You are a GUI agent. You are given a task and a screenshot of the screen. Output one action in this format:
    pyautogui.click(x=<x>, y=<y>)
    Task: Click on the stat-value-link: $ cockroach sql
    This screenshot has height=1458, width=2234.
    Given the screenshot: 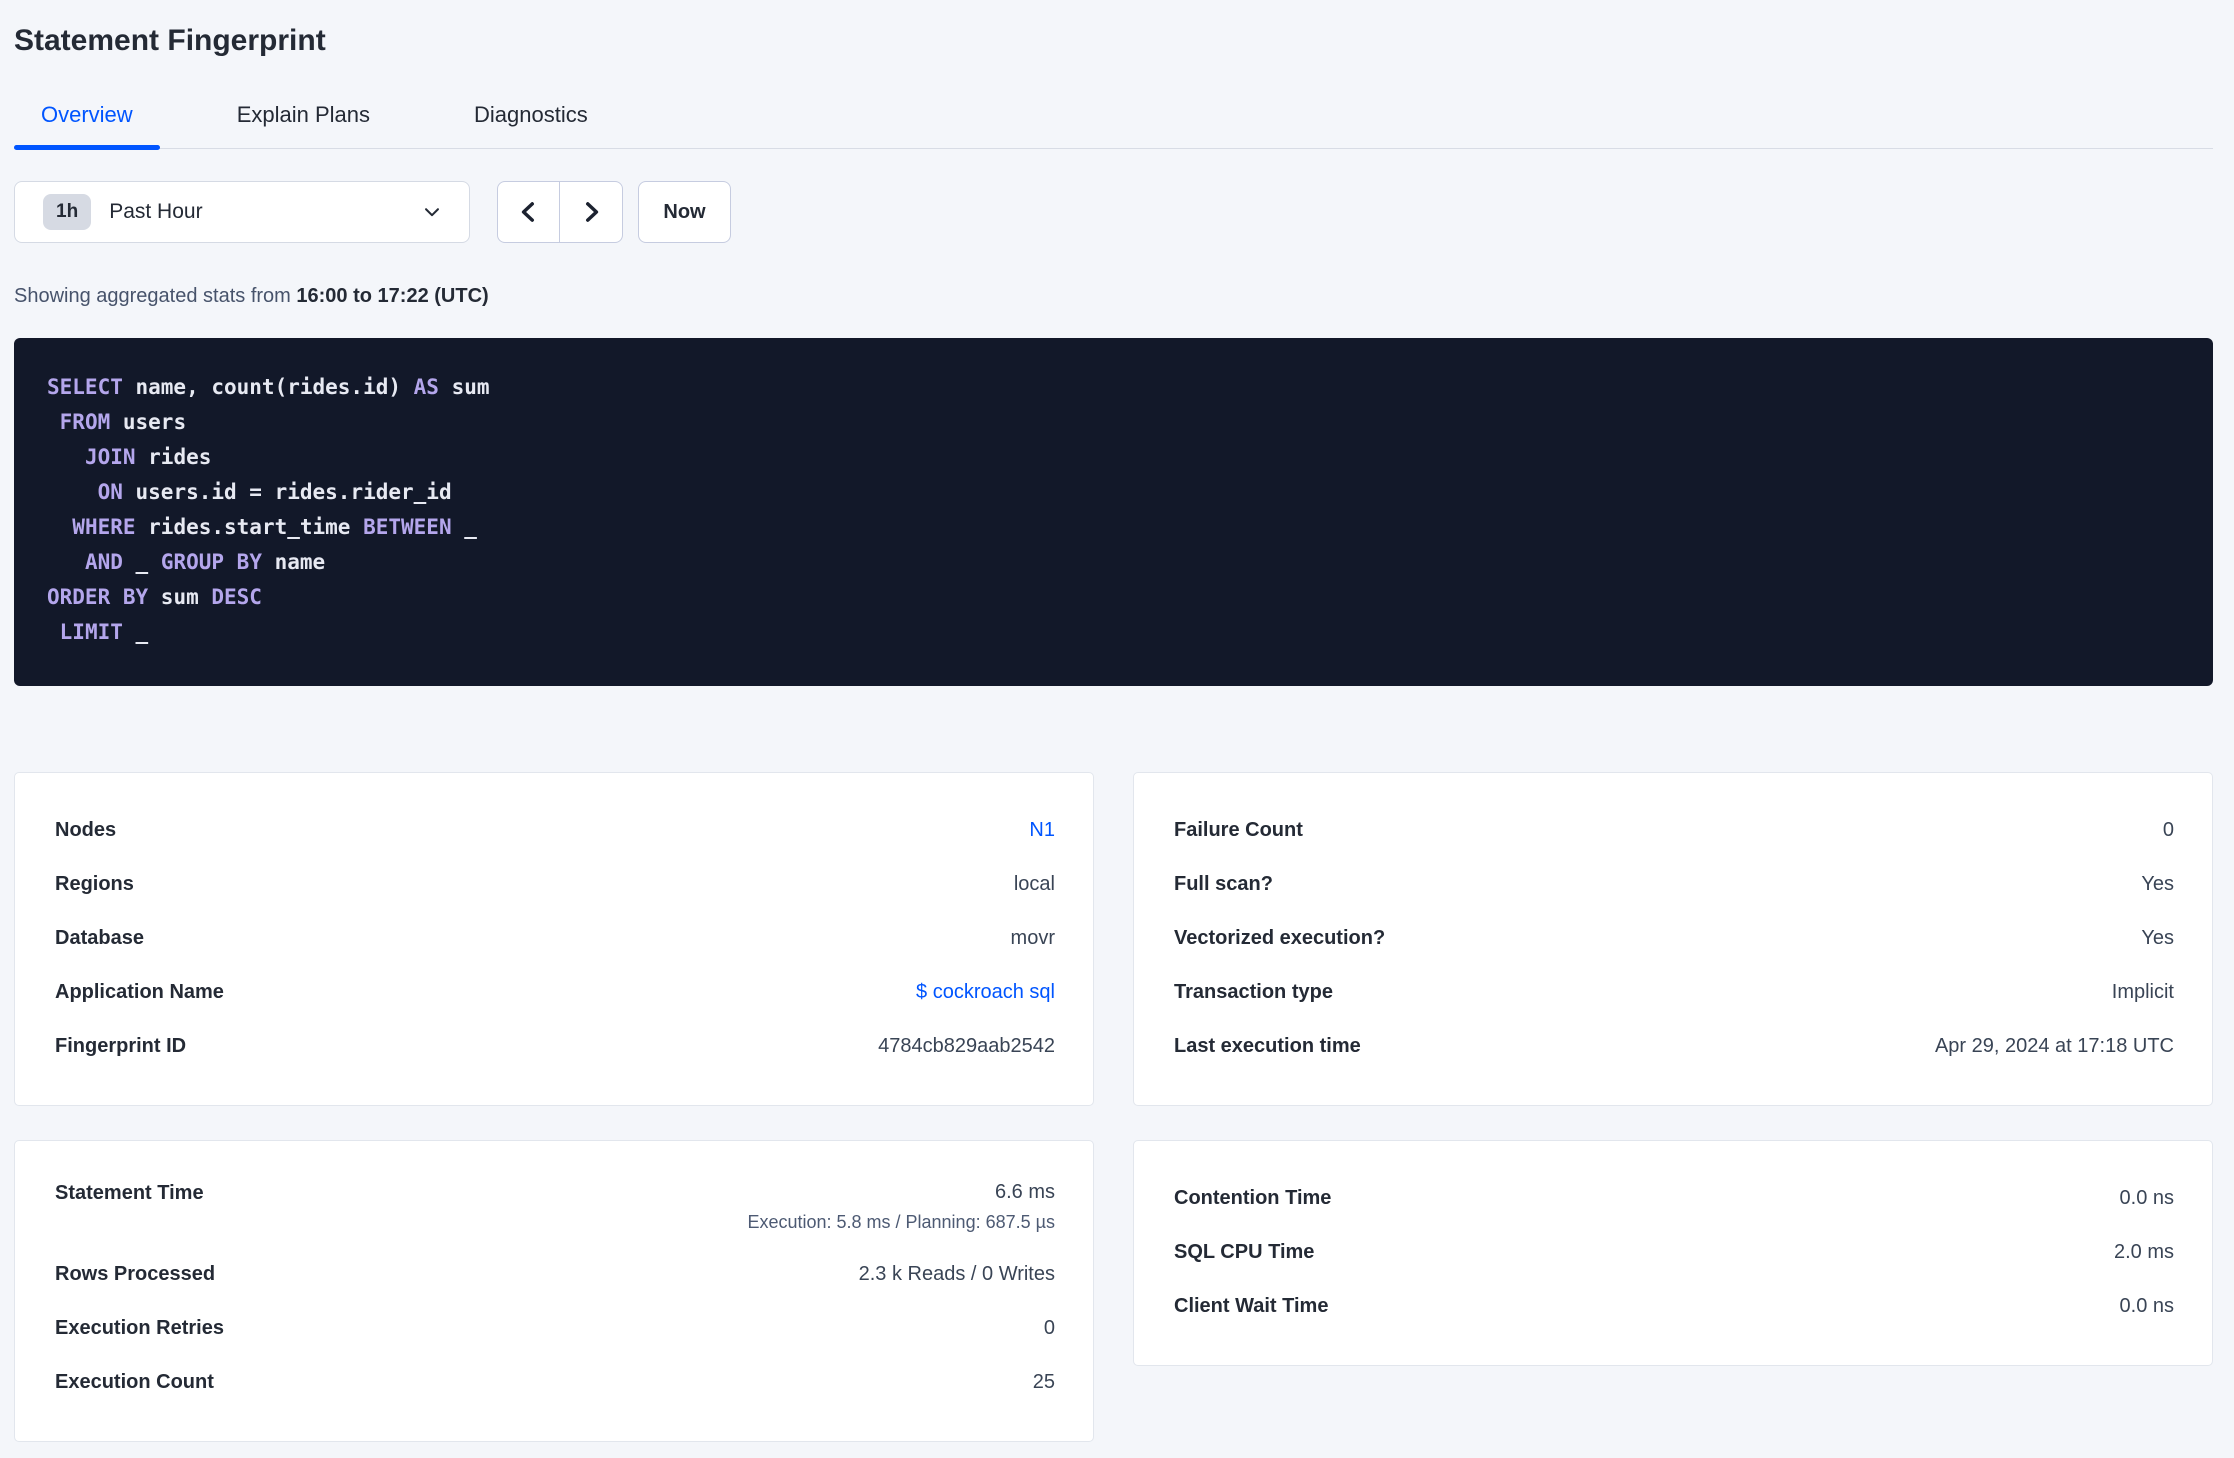 What is the action you would take?
    pyautogui.click(x=985, y=992)
    